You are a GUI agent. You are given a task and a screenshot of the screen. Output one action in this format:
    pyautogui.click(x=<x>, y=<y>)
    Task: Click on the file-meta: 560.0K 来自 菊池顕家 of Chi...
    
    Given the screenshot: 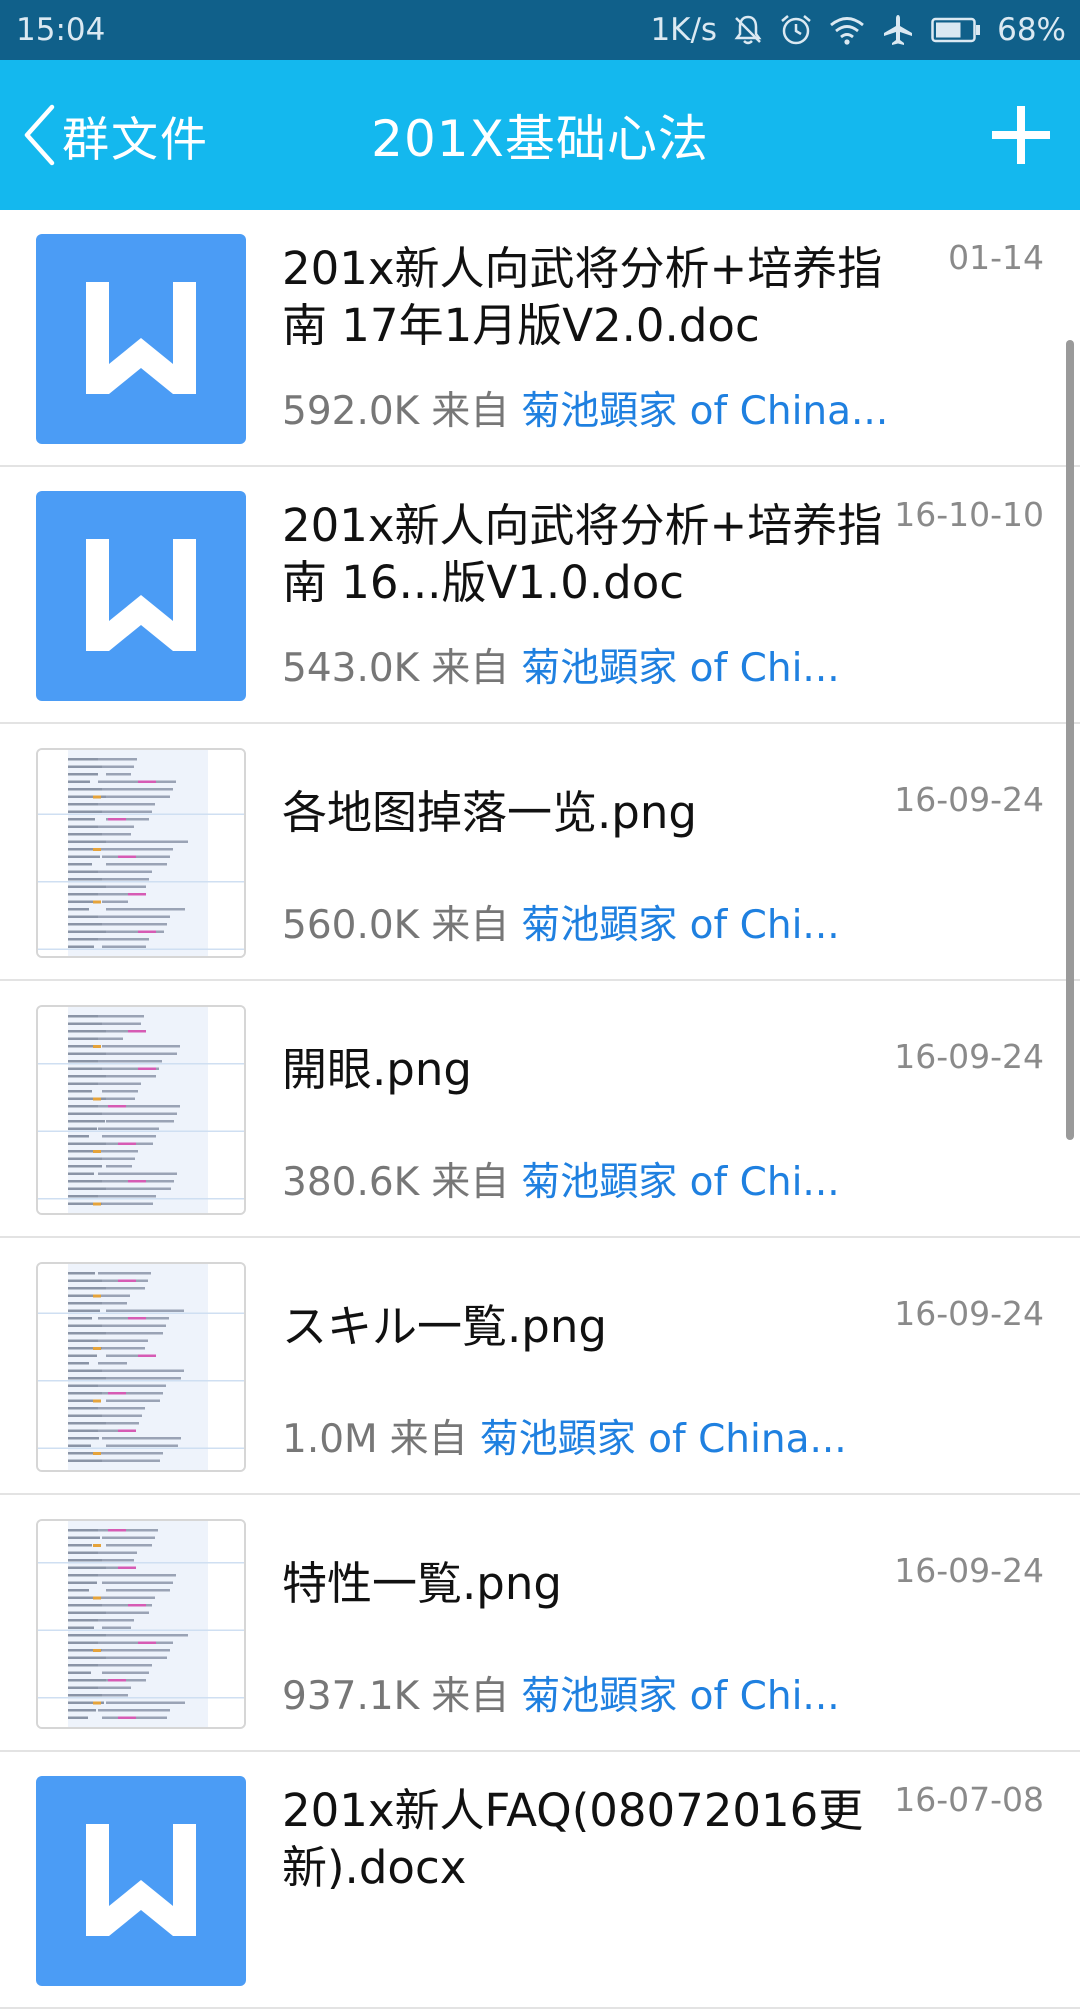 What is the action you would take?
    pyautogui.click(x=592, y=922)
    